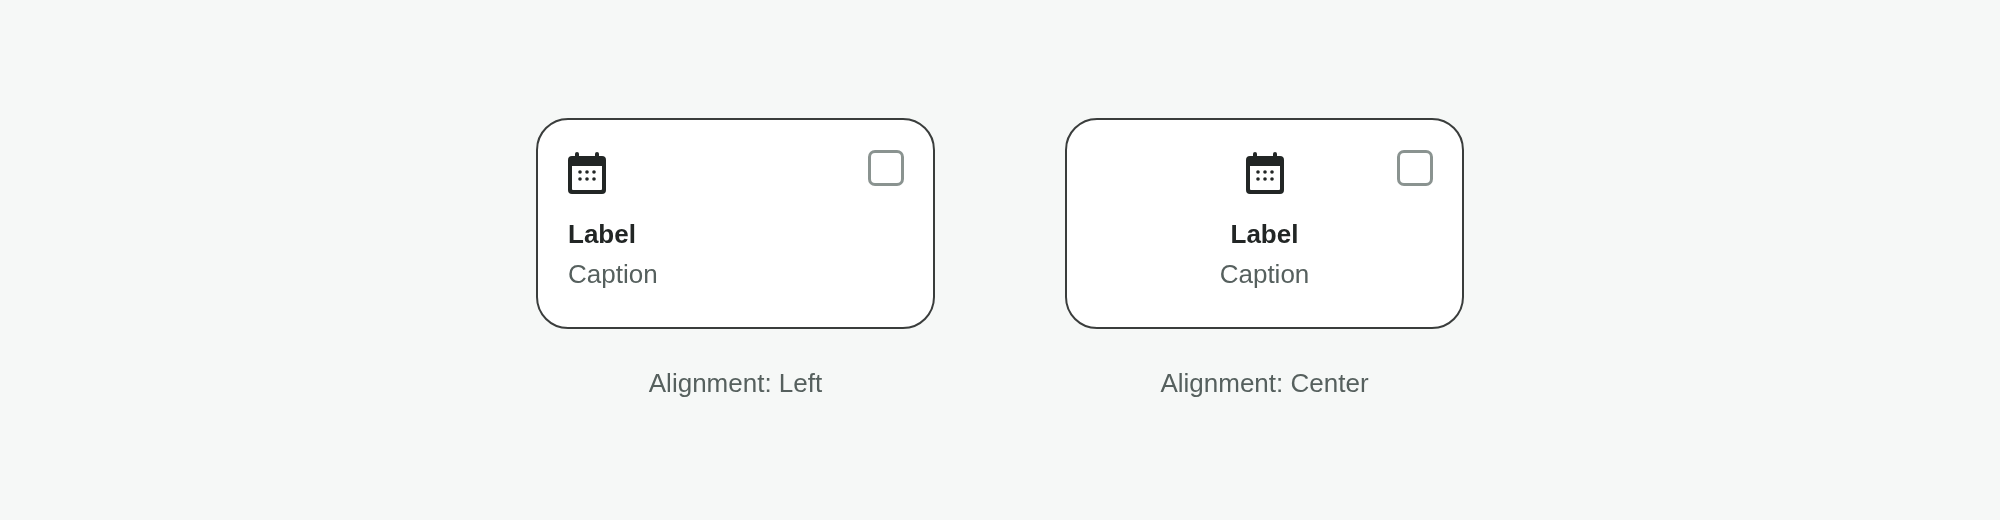 The height and width of the screenshot is (520, 2000). What do you see at coordinates (735, 383) in the screenshot?
I see `variant-description: Alignment: Left` at bounding box center [735, 383].